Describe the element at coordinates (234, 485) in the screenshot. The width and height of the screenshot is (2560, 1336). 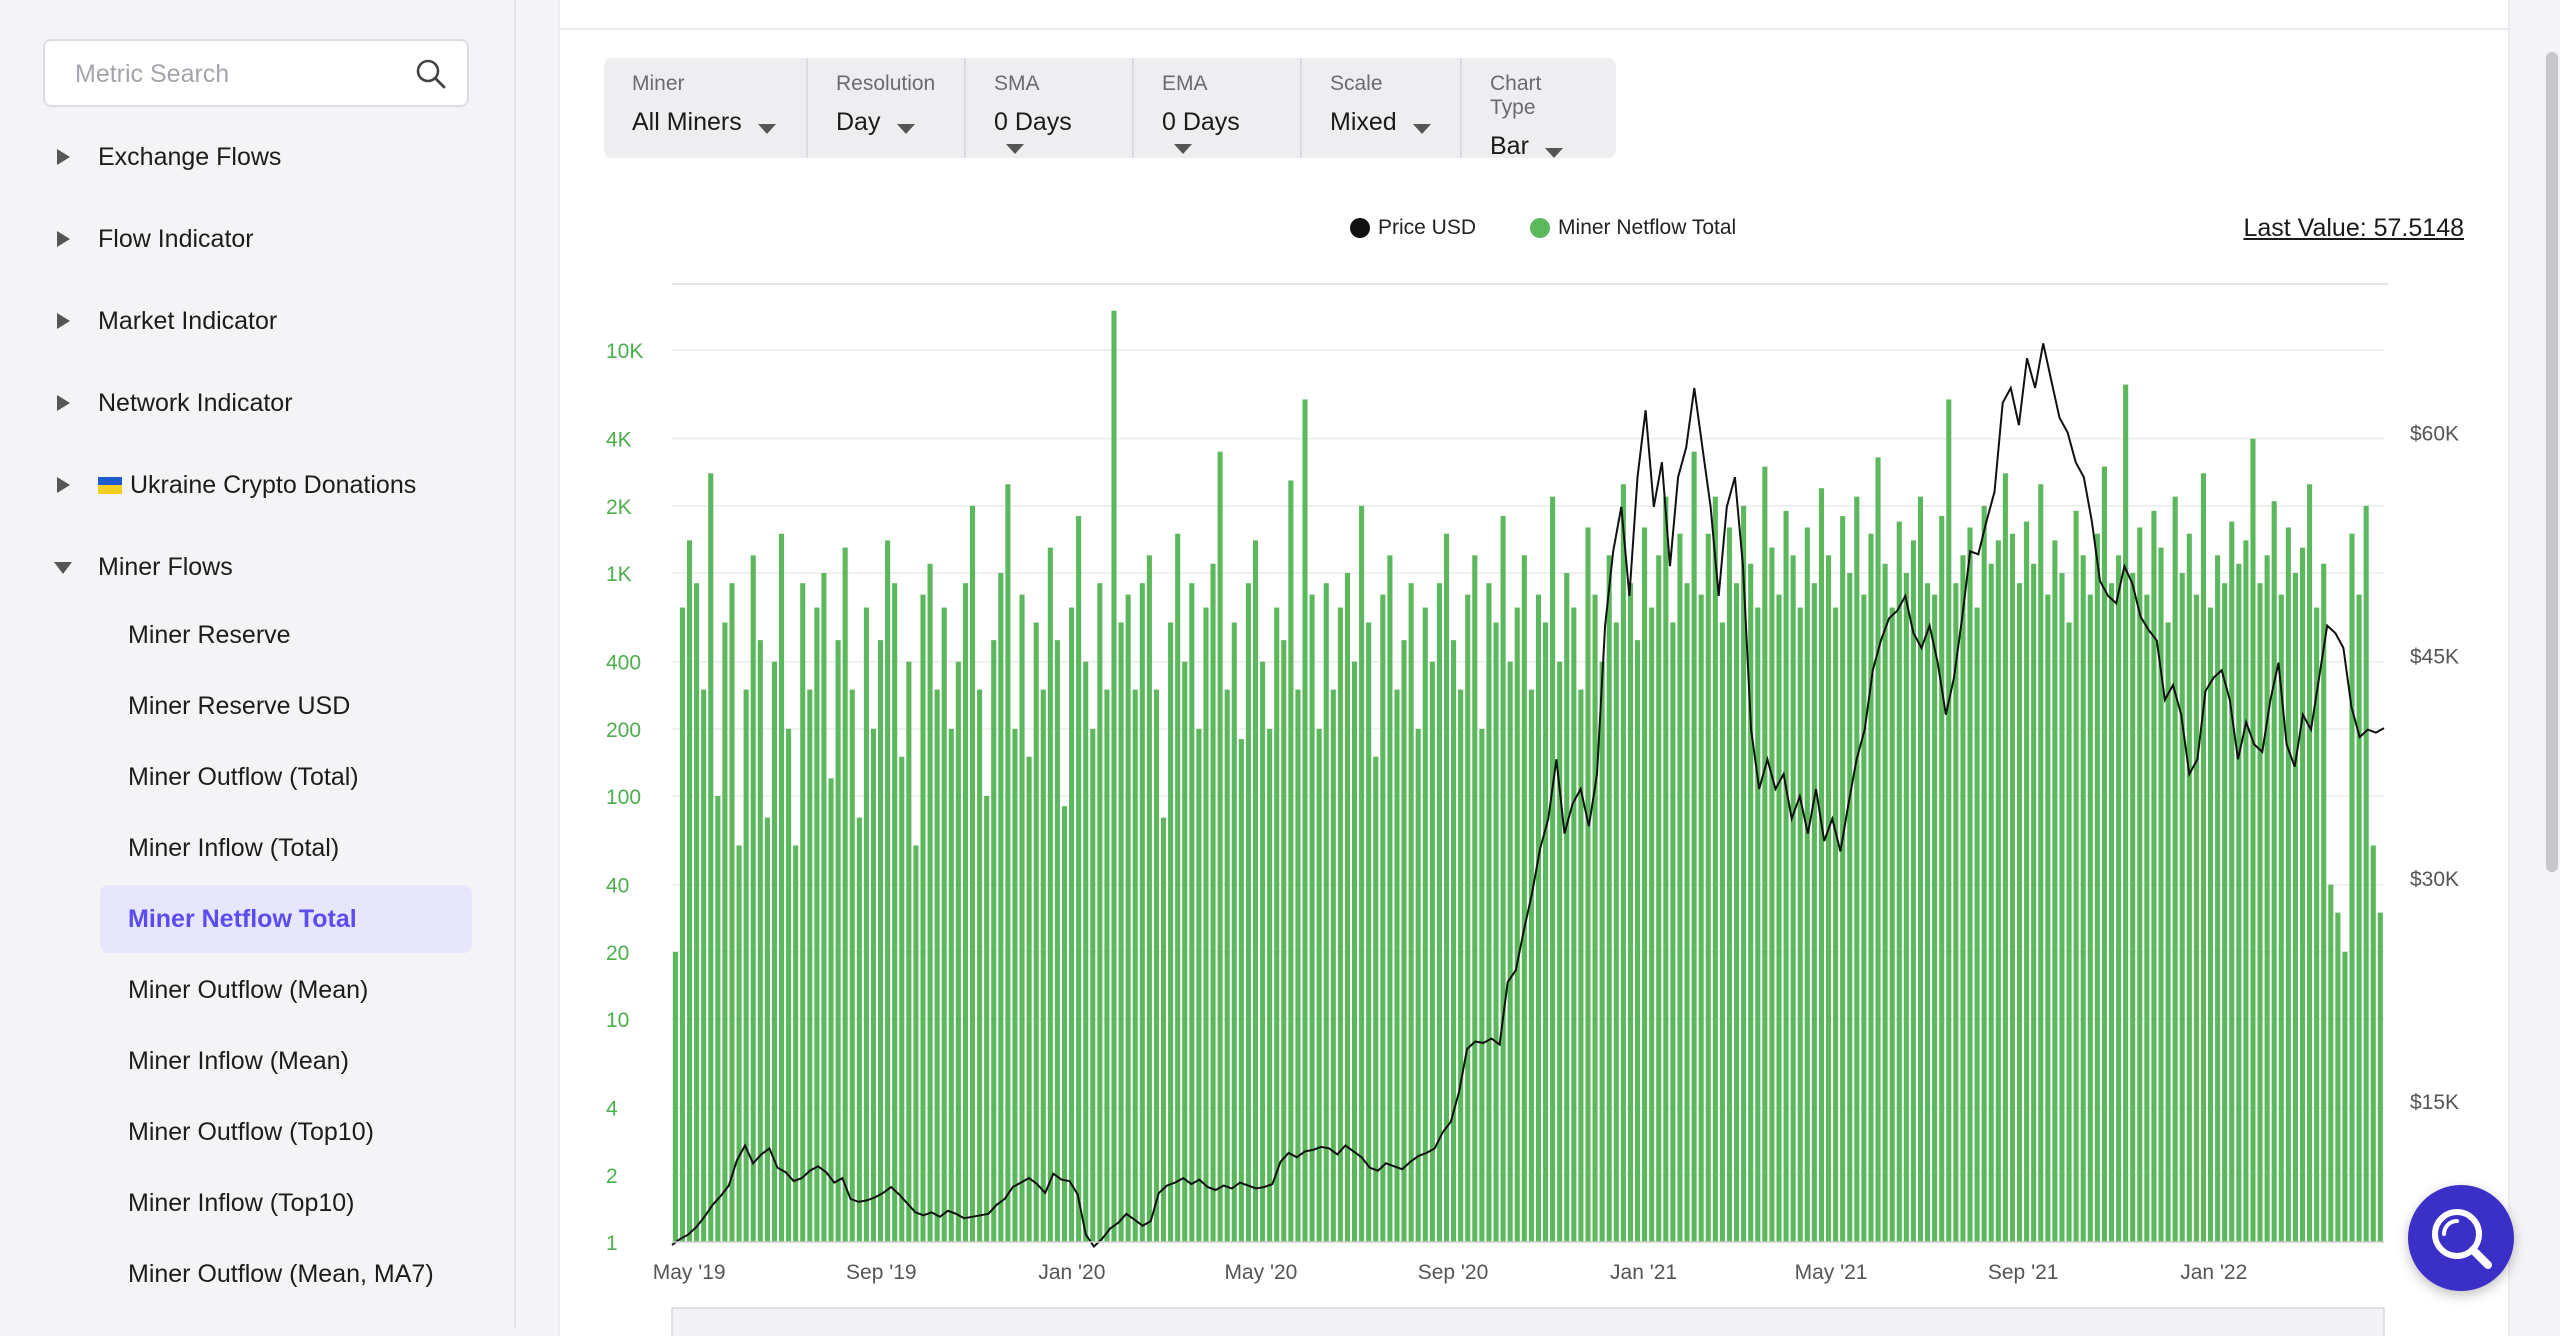
I see `sidebar-group-ukraine-crypto-donations: Ukraine Crypto Donations` at that location.